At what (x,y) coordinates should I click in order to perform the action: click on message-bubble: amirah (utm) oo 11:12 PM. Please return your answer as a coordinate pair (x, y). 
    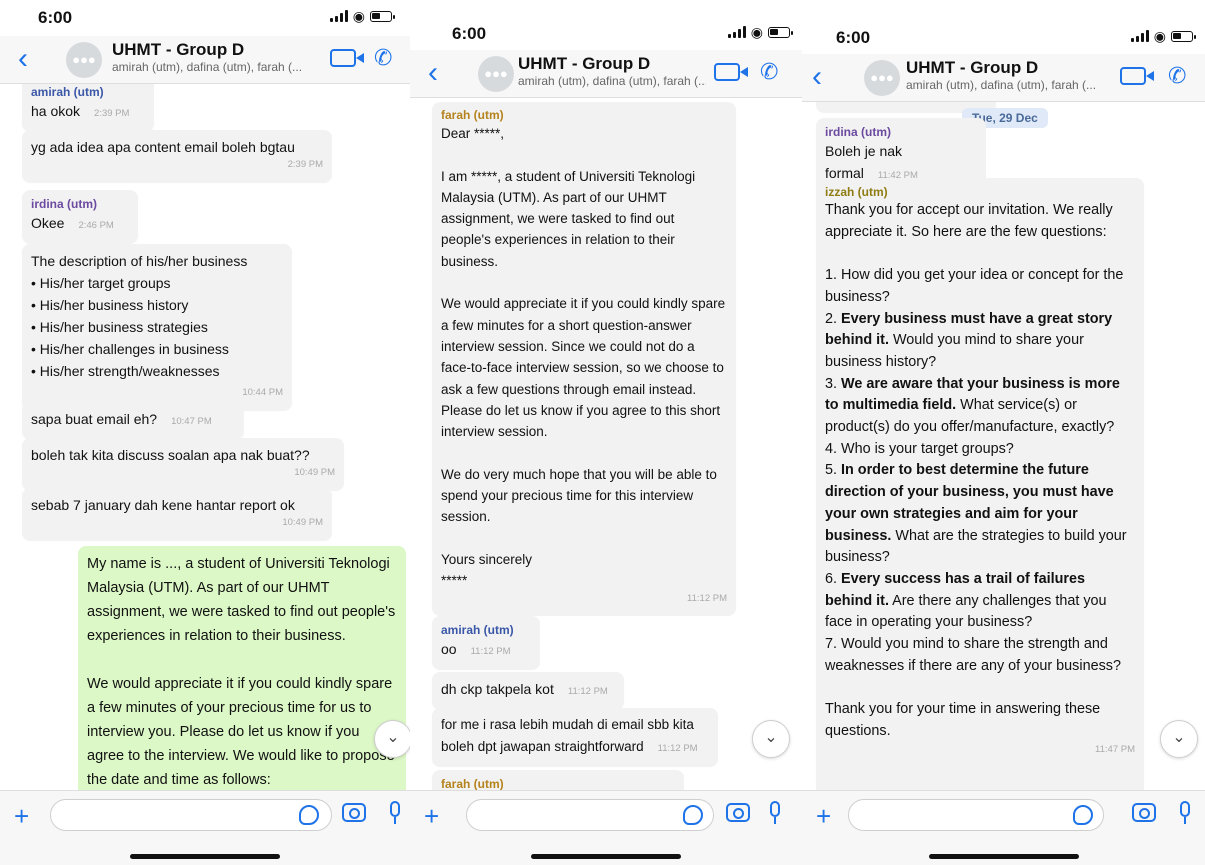
    Looking at the image, I should click on (486, 642).